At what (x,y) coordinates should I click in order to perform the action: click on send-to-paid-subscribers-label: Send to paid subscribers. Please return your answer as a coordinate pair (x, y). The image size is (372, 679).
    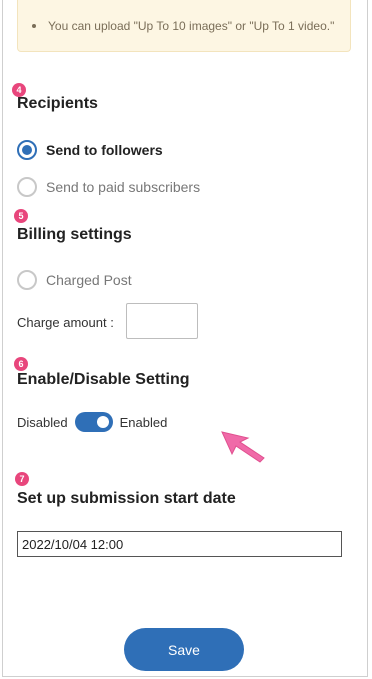
    Looking at the image, I should click on (123, 187).